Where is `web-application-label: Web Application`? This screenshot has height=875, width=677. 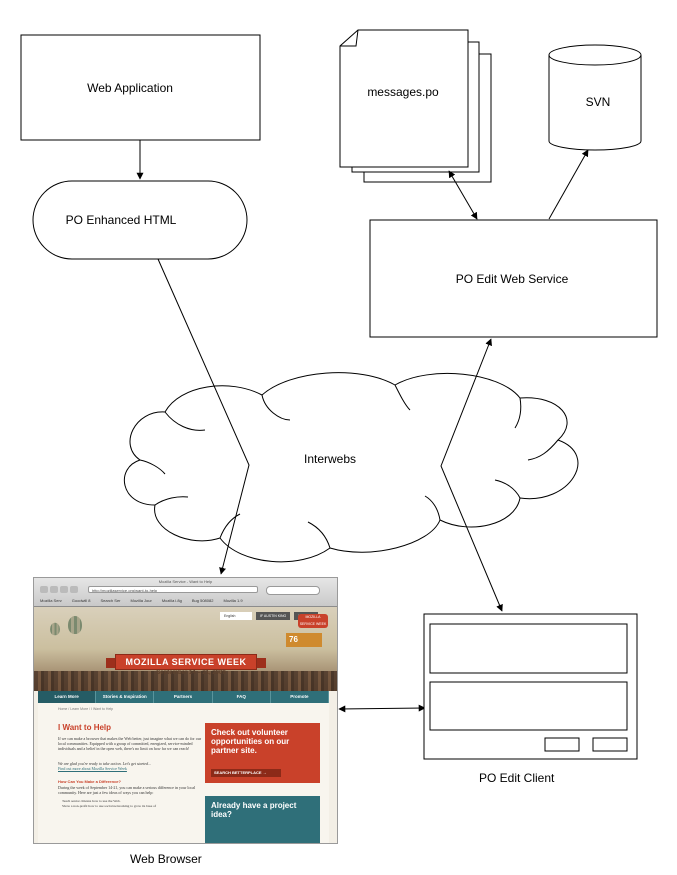
web-application-label: Web Application is located at coordinates (130, 88).